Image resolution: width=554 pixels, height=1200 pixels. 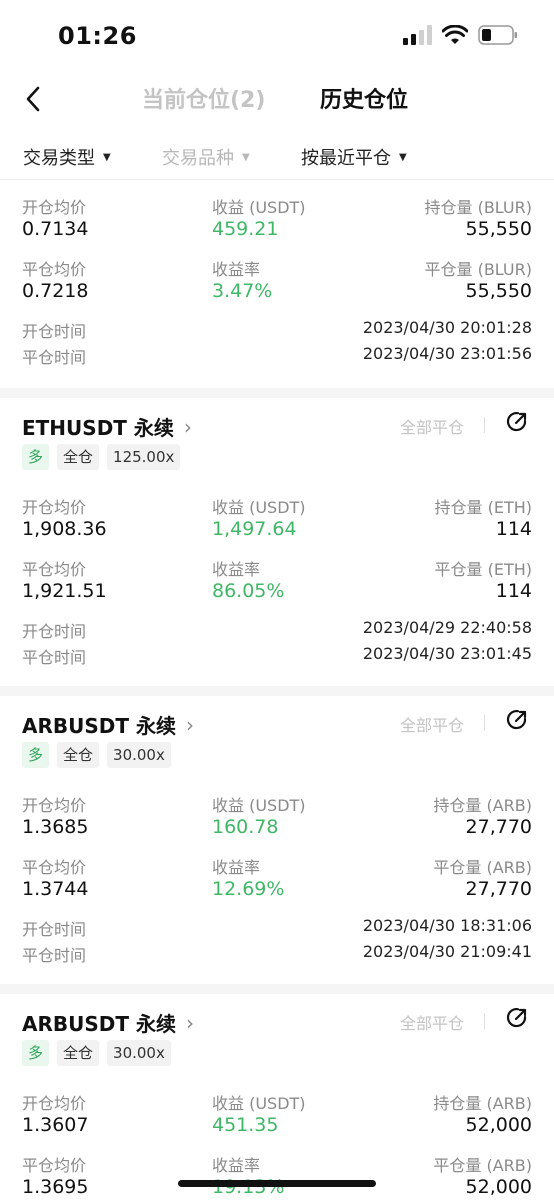 What do you see at coordinates (447, 353) in the screenshot?
I see `close-time-value: 2023/04/30 23:01:56` at bounding box center [447, 353].